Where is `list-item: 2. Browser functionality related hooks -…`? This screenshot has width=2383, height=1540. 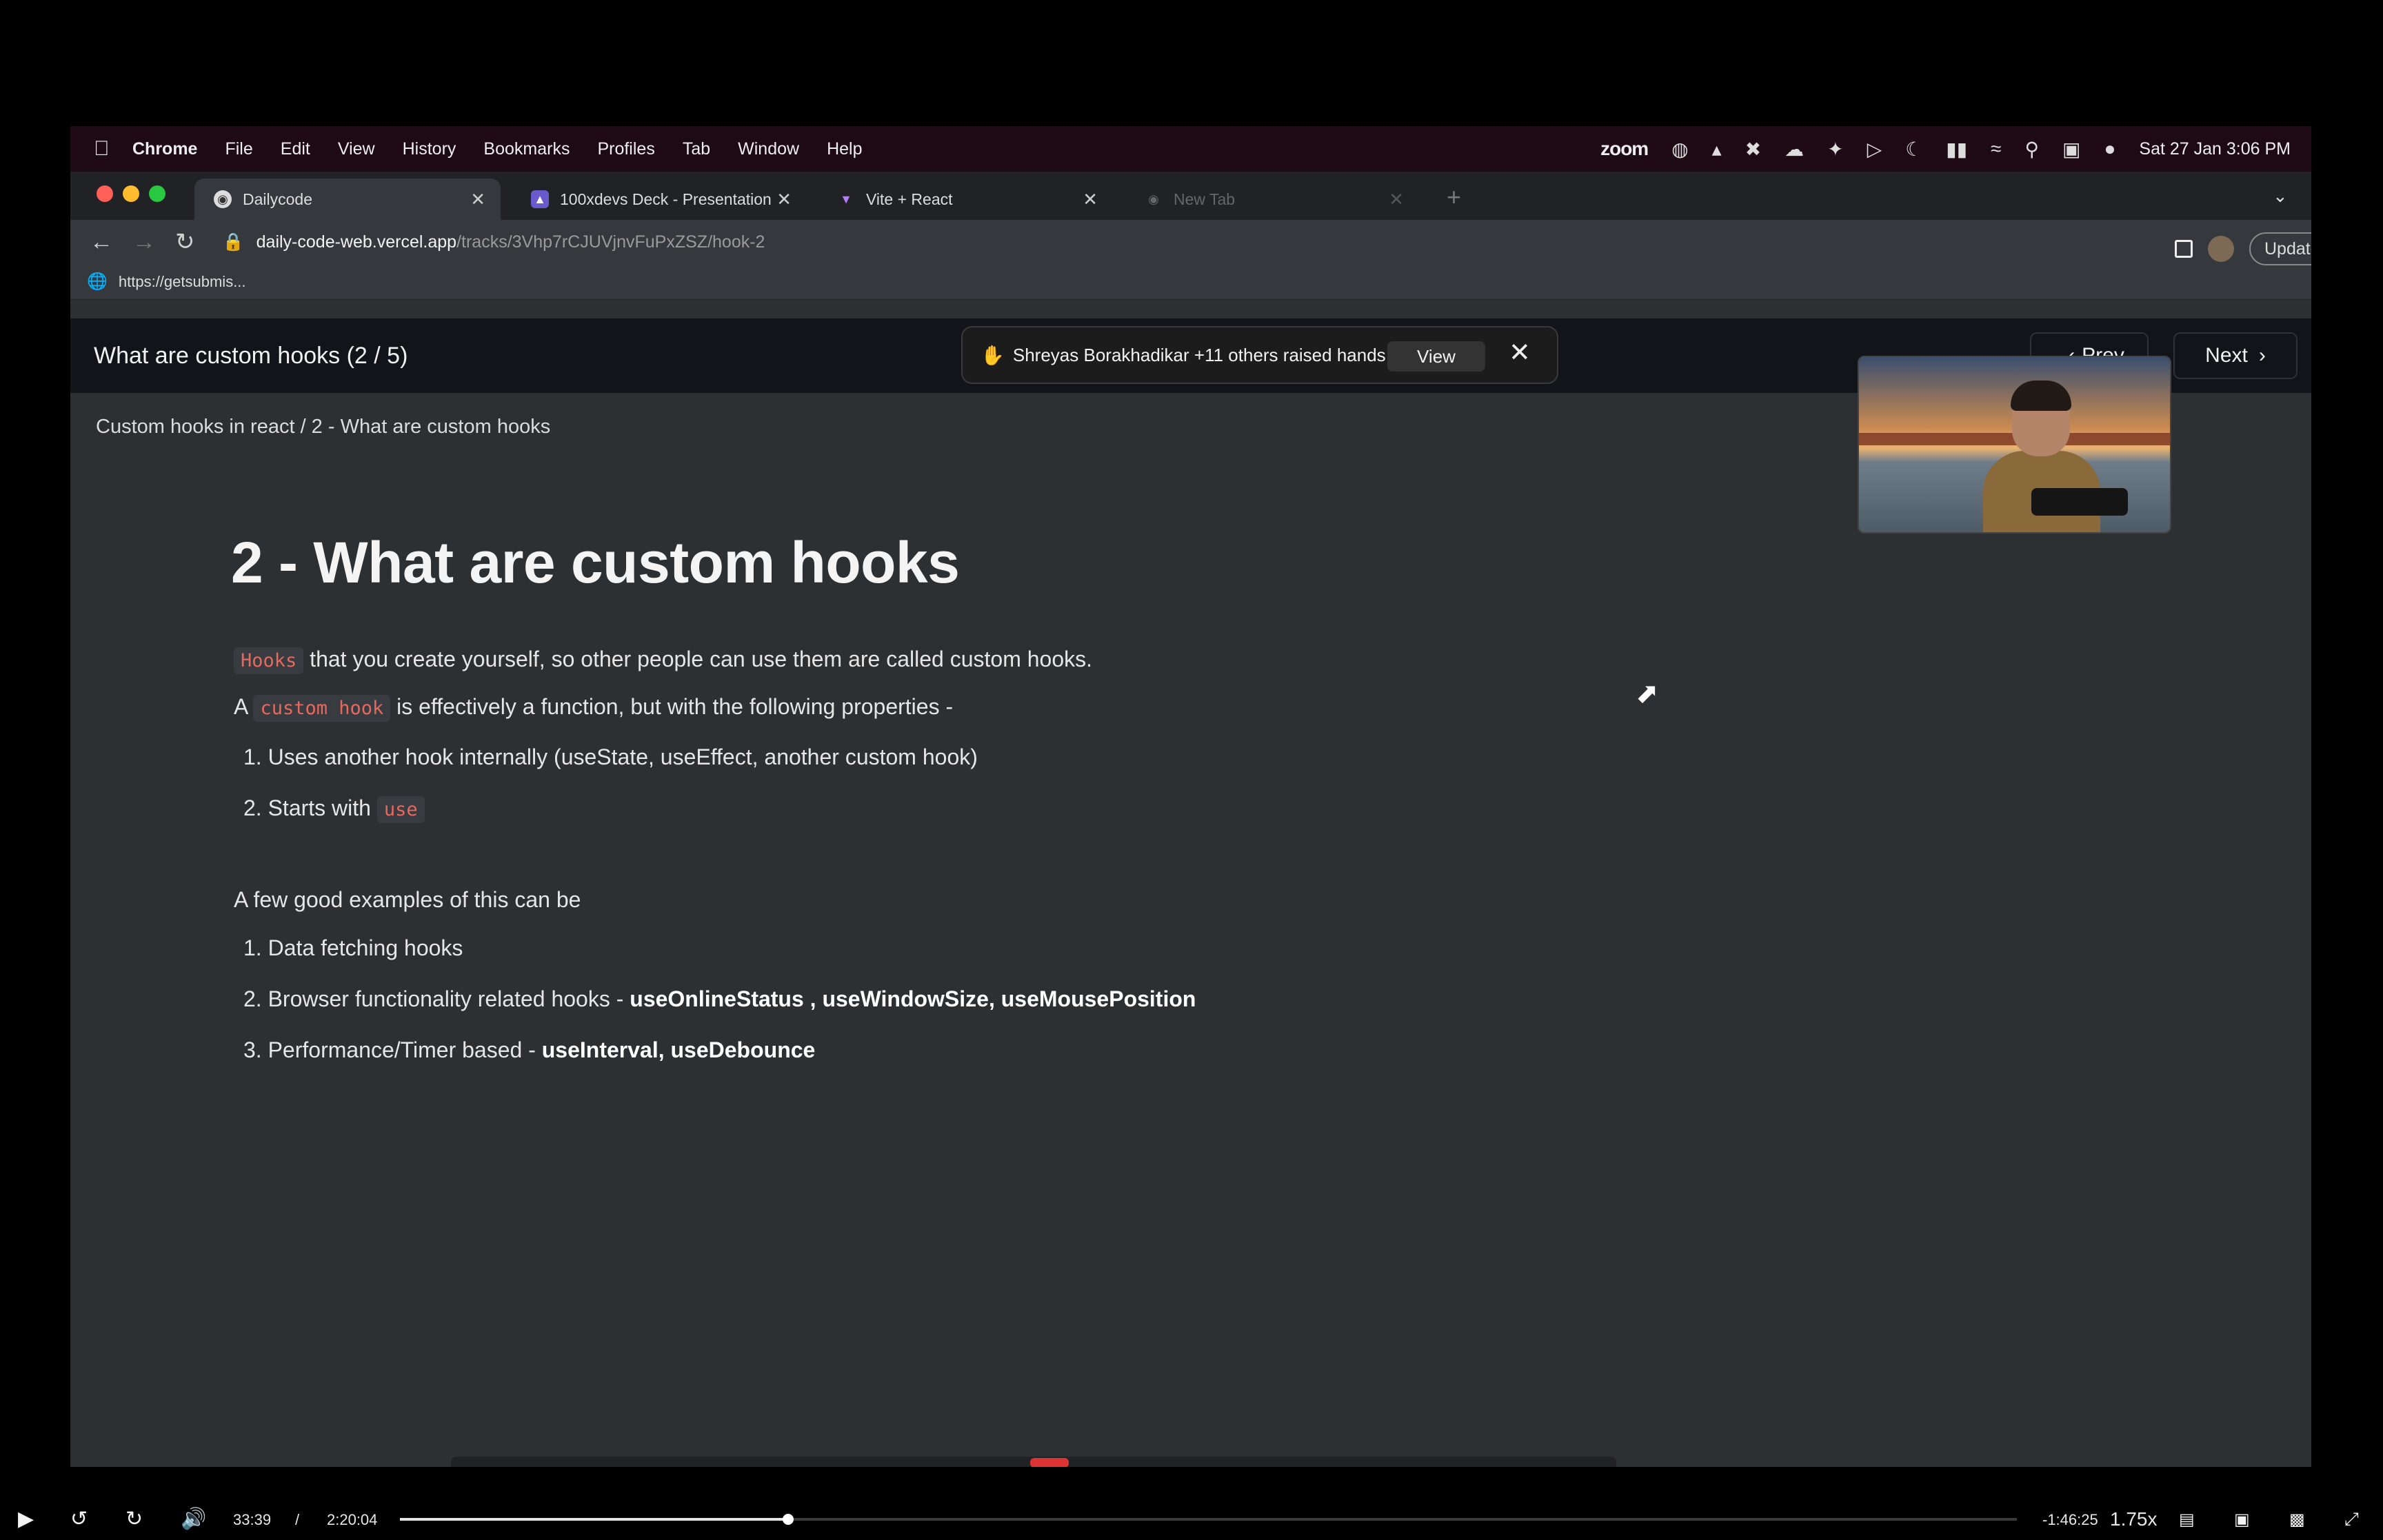 list-item: 2. Browser functionality related hooks -… is located at coordinates (1099, 999).